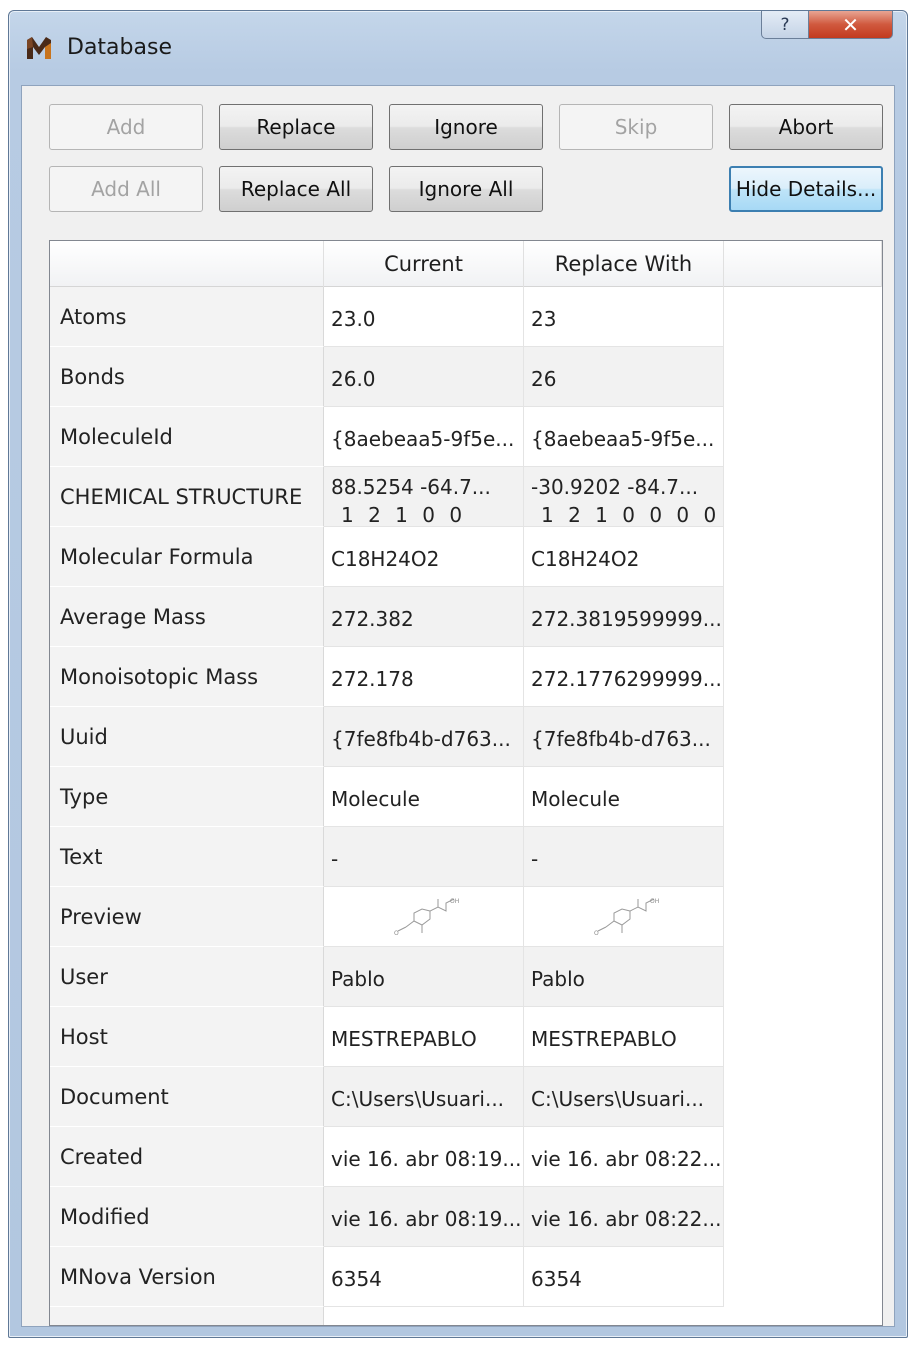 Image resolution: width=917 pixels, height=1348 pixels. Describe the element at coordinates (187, 557) in the screenshot. I see `row-header: Molecular Formula` at that location.